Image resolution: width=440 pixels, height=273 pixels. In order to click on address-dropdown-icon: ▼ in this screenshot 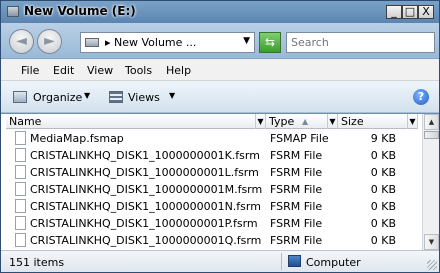, I will do `click(246, 41)`.